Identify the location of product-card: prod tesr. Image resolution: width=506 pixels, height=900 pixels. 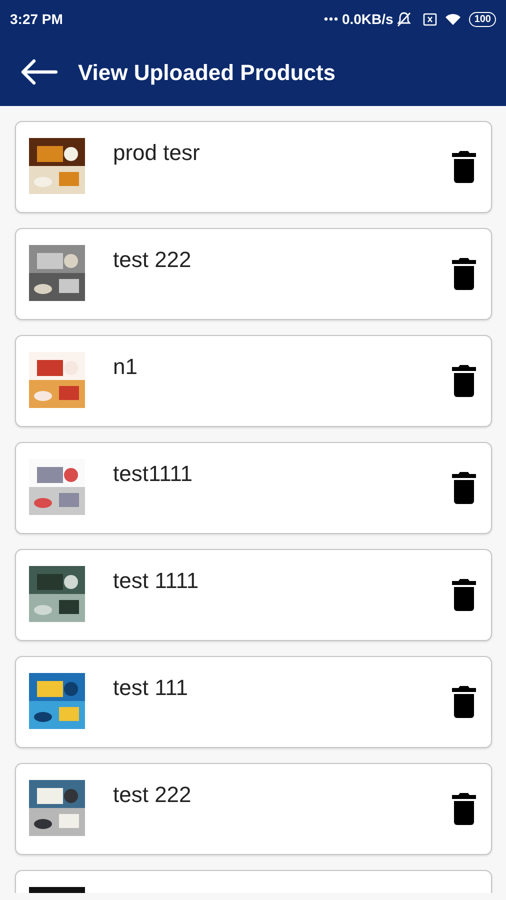
(253, 167).